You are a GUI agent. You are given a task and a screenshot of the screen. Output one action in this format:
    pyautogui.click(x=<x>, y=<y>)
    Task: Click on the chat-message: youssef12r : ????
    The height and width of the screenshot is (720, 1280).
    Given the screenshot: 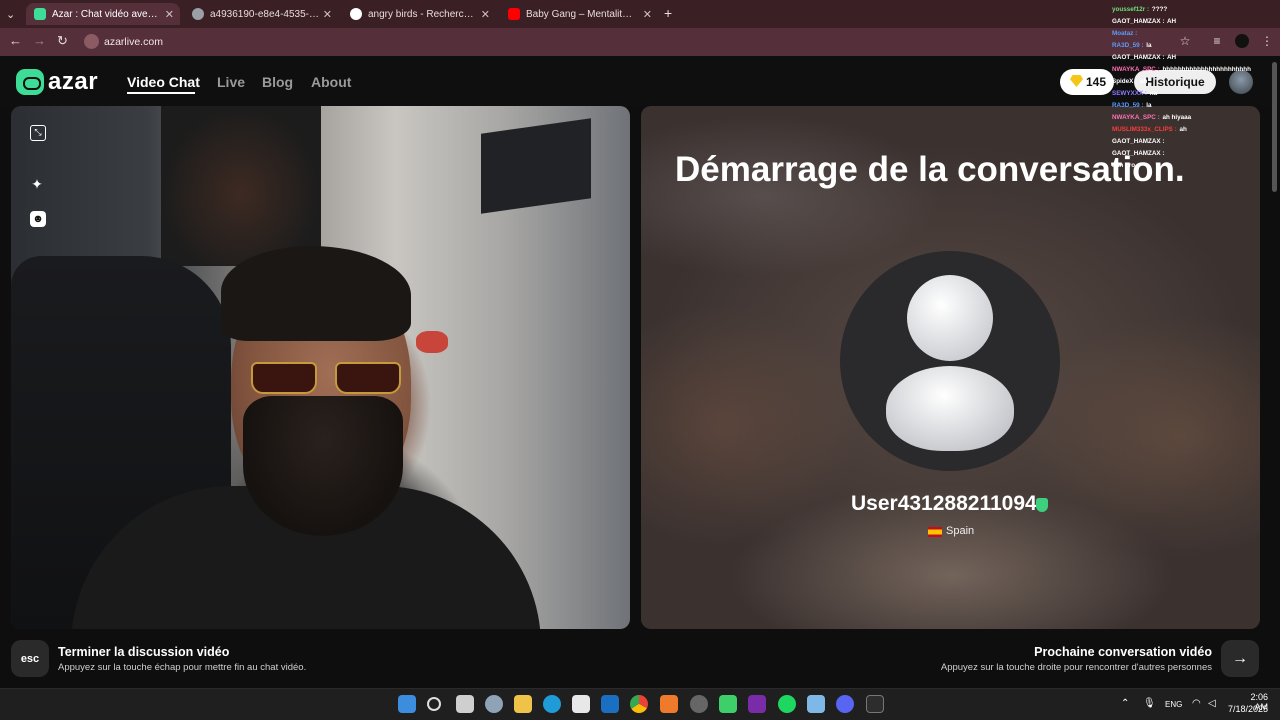 What is the action you would take?
    pyautogui.click(x=1196, y=10)
    